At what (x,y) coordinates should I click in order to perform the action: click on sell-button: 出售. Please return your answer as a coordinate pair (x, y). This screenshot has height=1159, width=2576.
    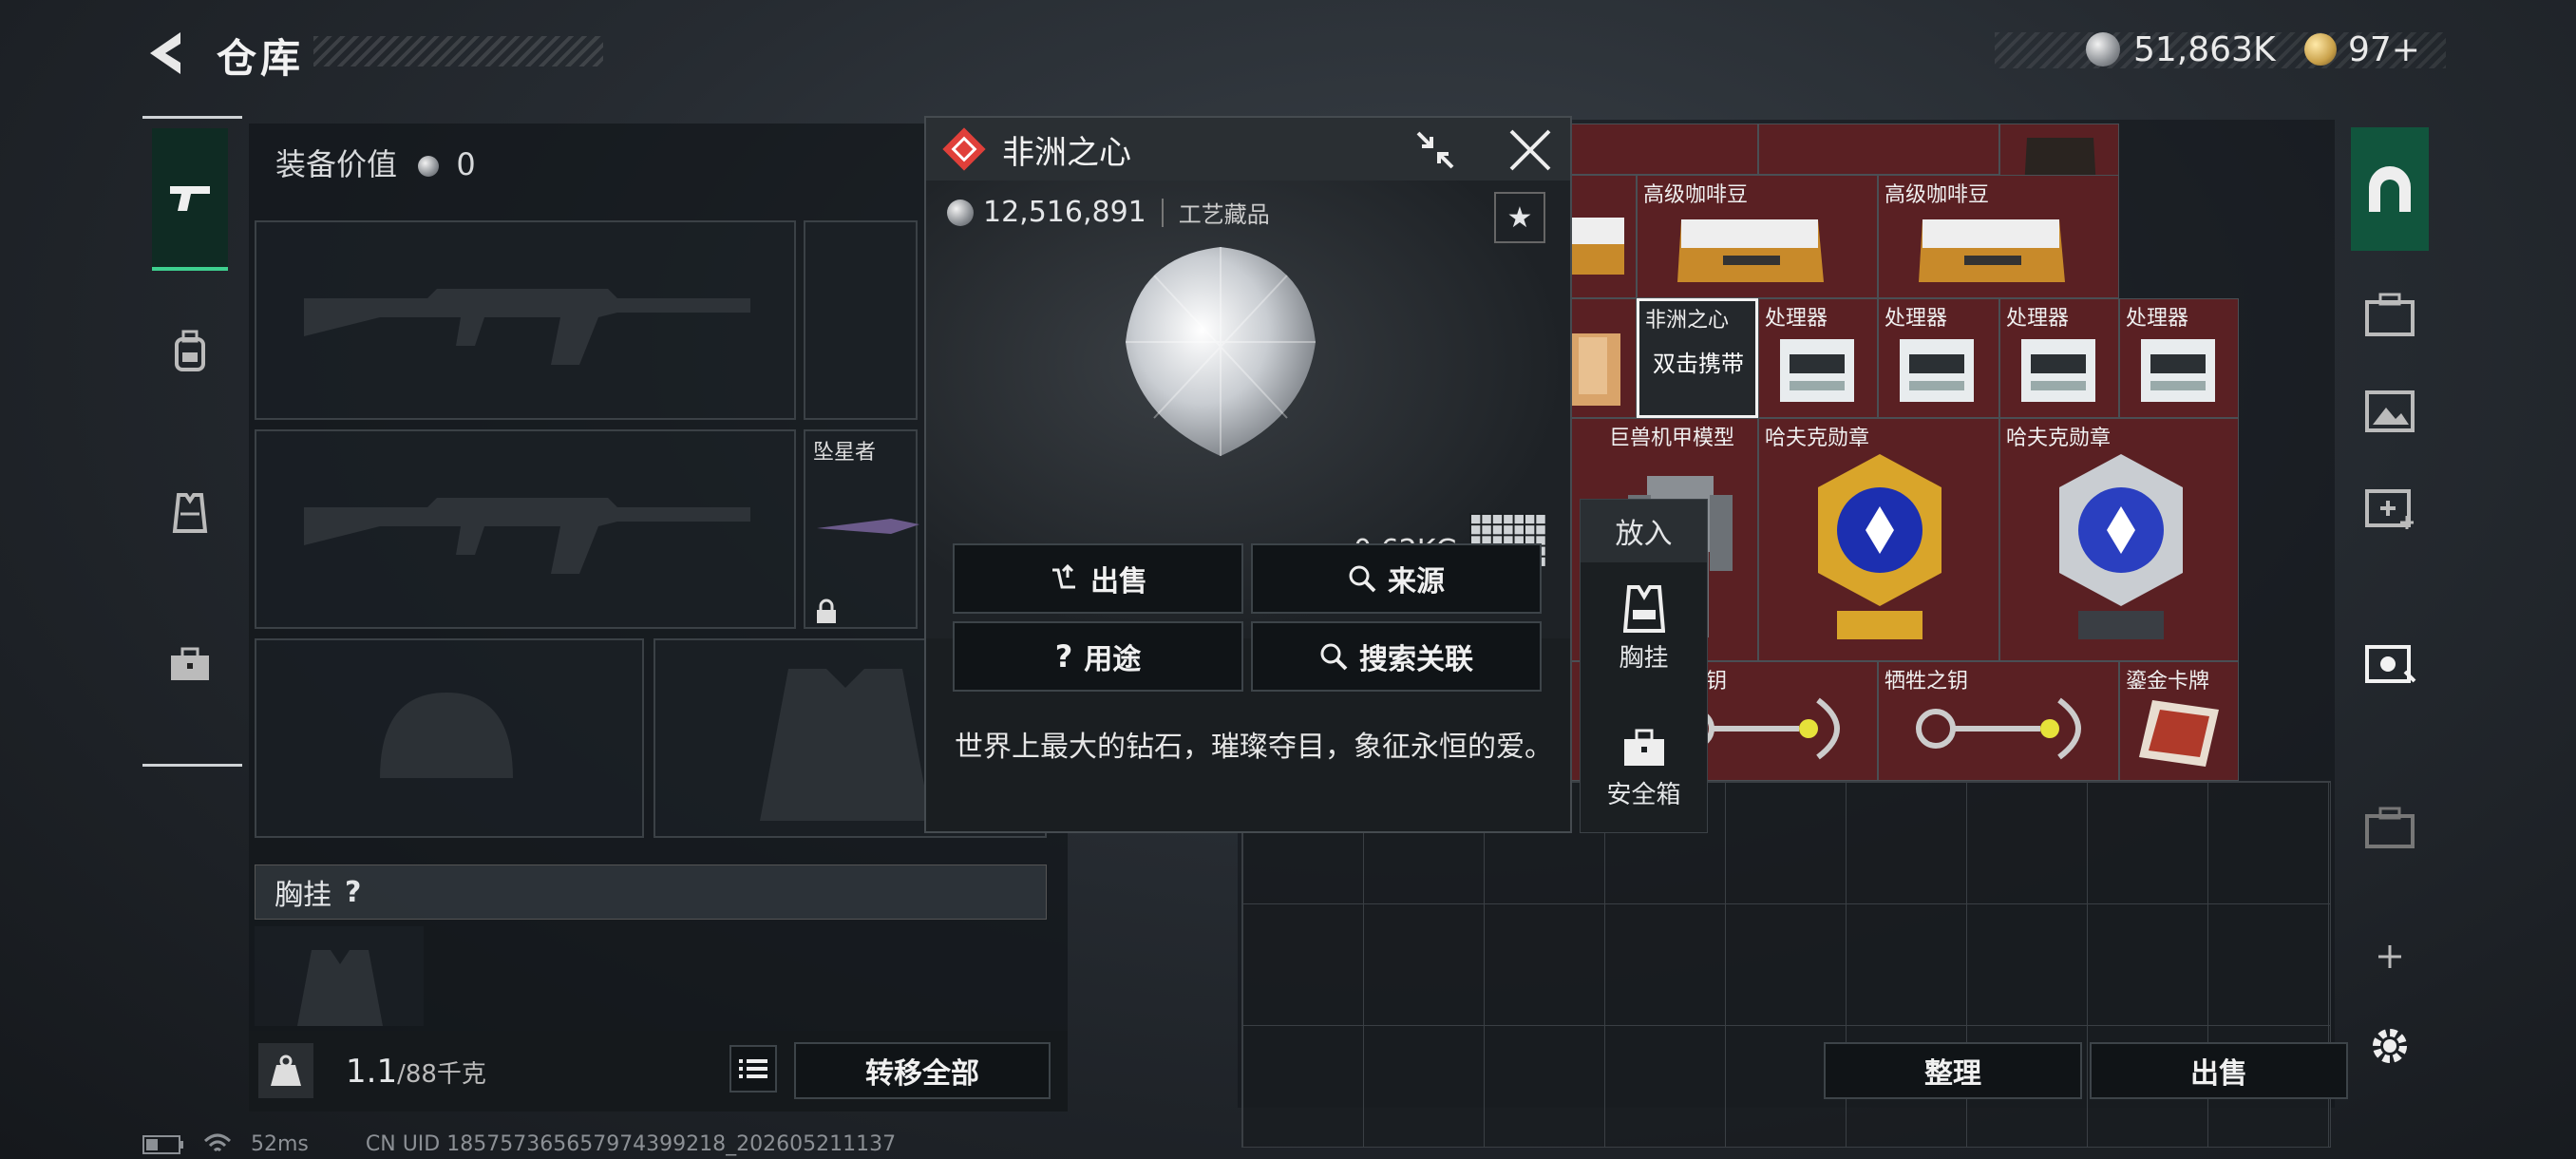
    Looking at the image, I should click on (1098, 578).